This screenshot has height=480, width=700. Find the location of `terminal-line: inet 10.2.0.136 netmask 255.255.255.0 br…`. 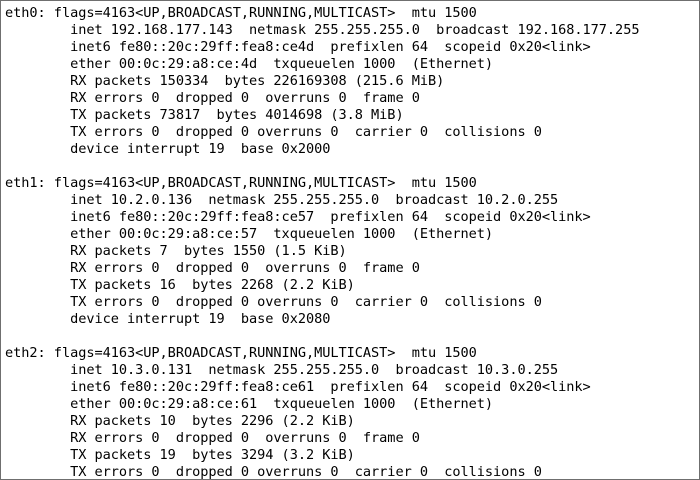

terminal-line: inet 10.2.0.136 netmask 255.255.255.0 br… is located at coordinates (282, 200).